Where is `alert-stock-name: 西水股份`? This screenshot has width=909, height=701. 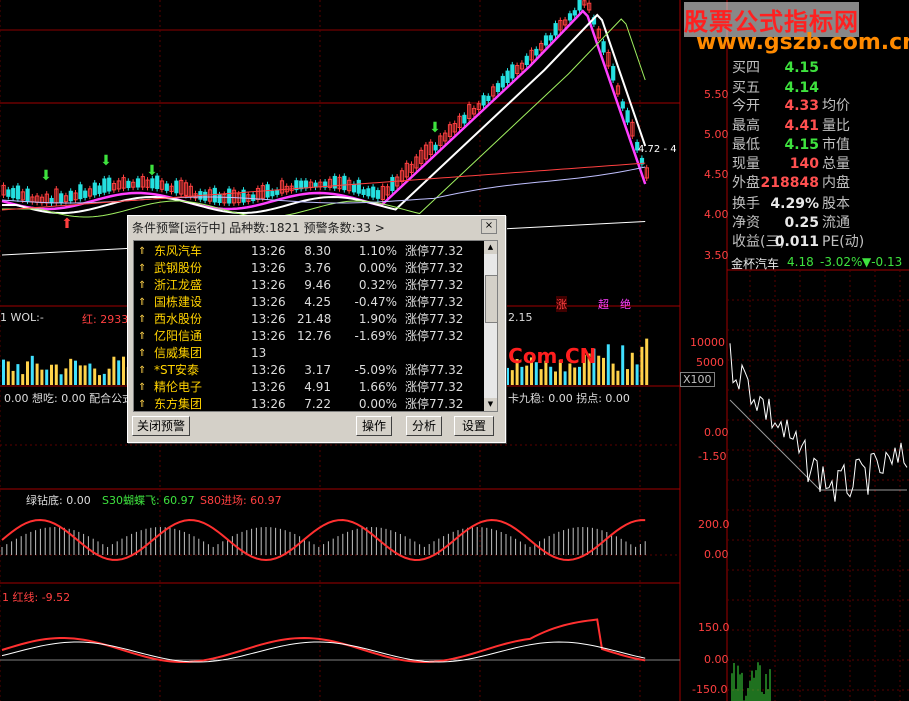 alert-stock-name: 西水股份 is located at coordinates (178, 319).